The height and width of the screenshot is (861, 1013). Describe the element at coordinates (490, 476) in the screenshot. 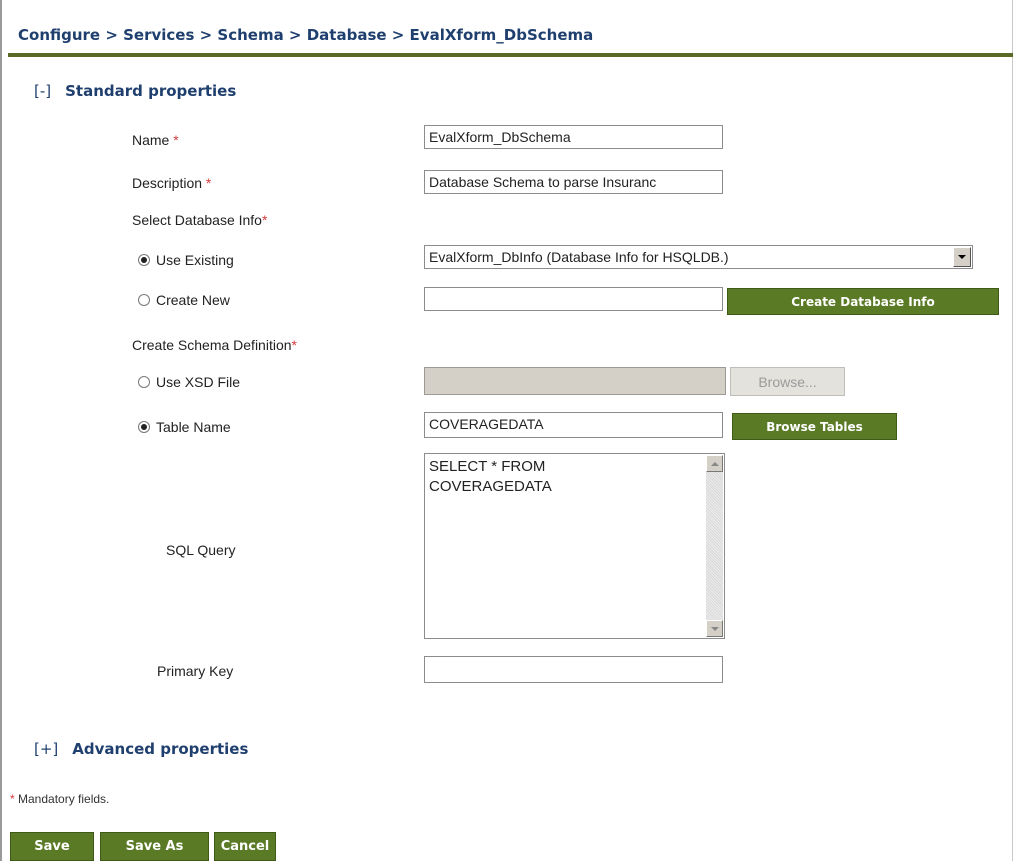

I see `sql-query-text: SELECT * FROM COVERAGEDATA` at that location.